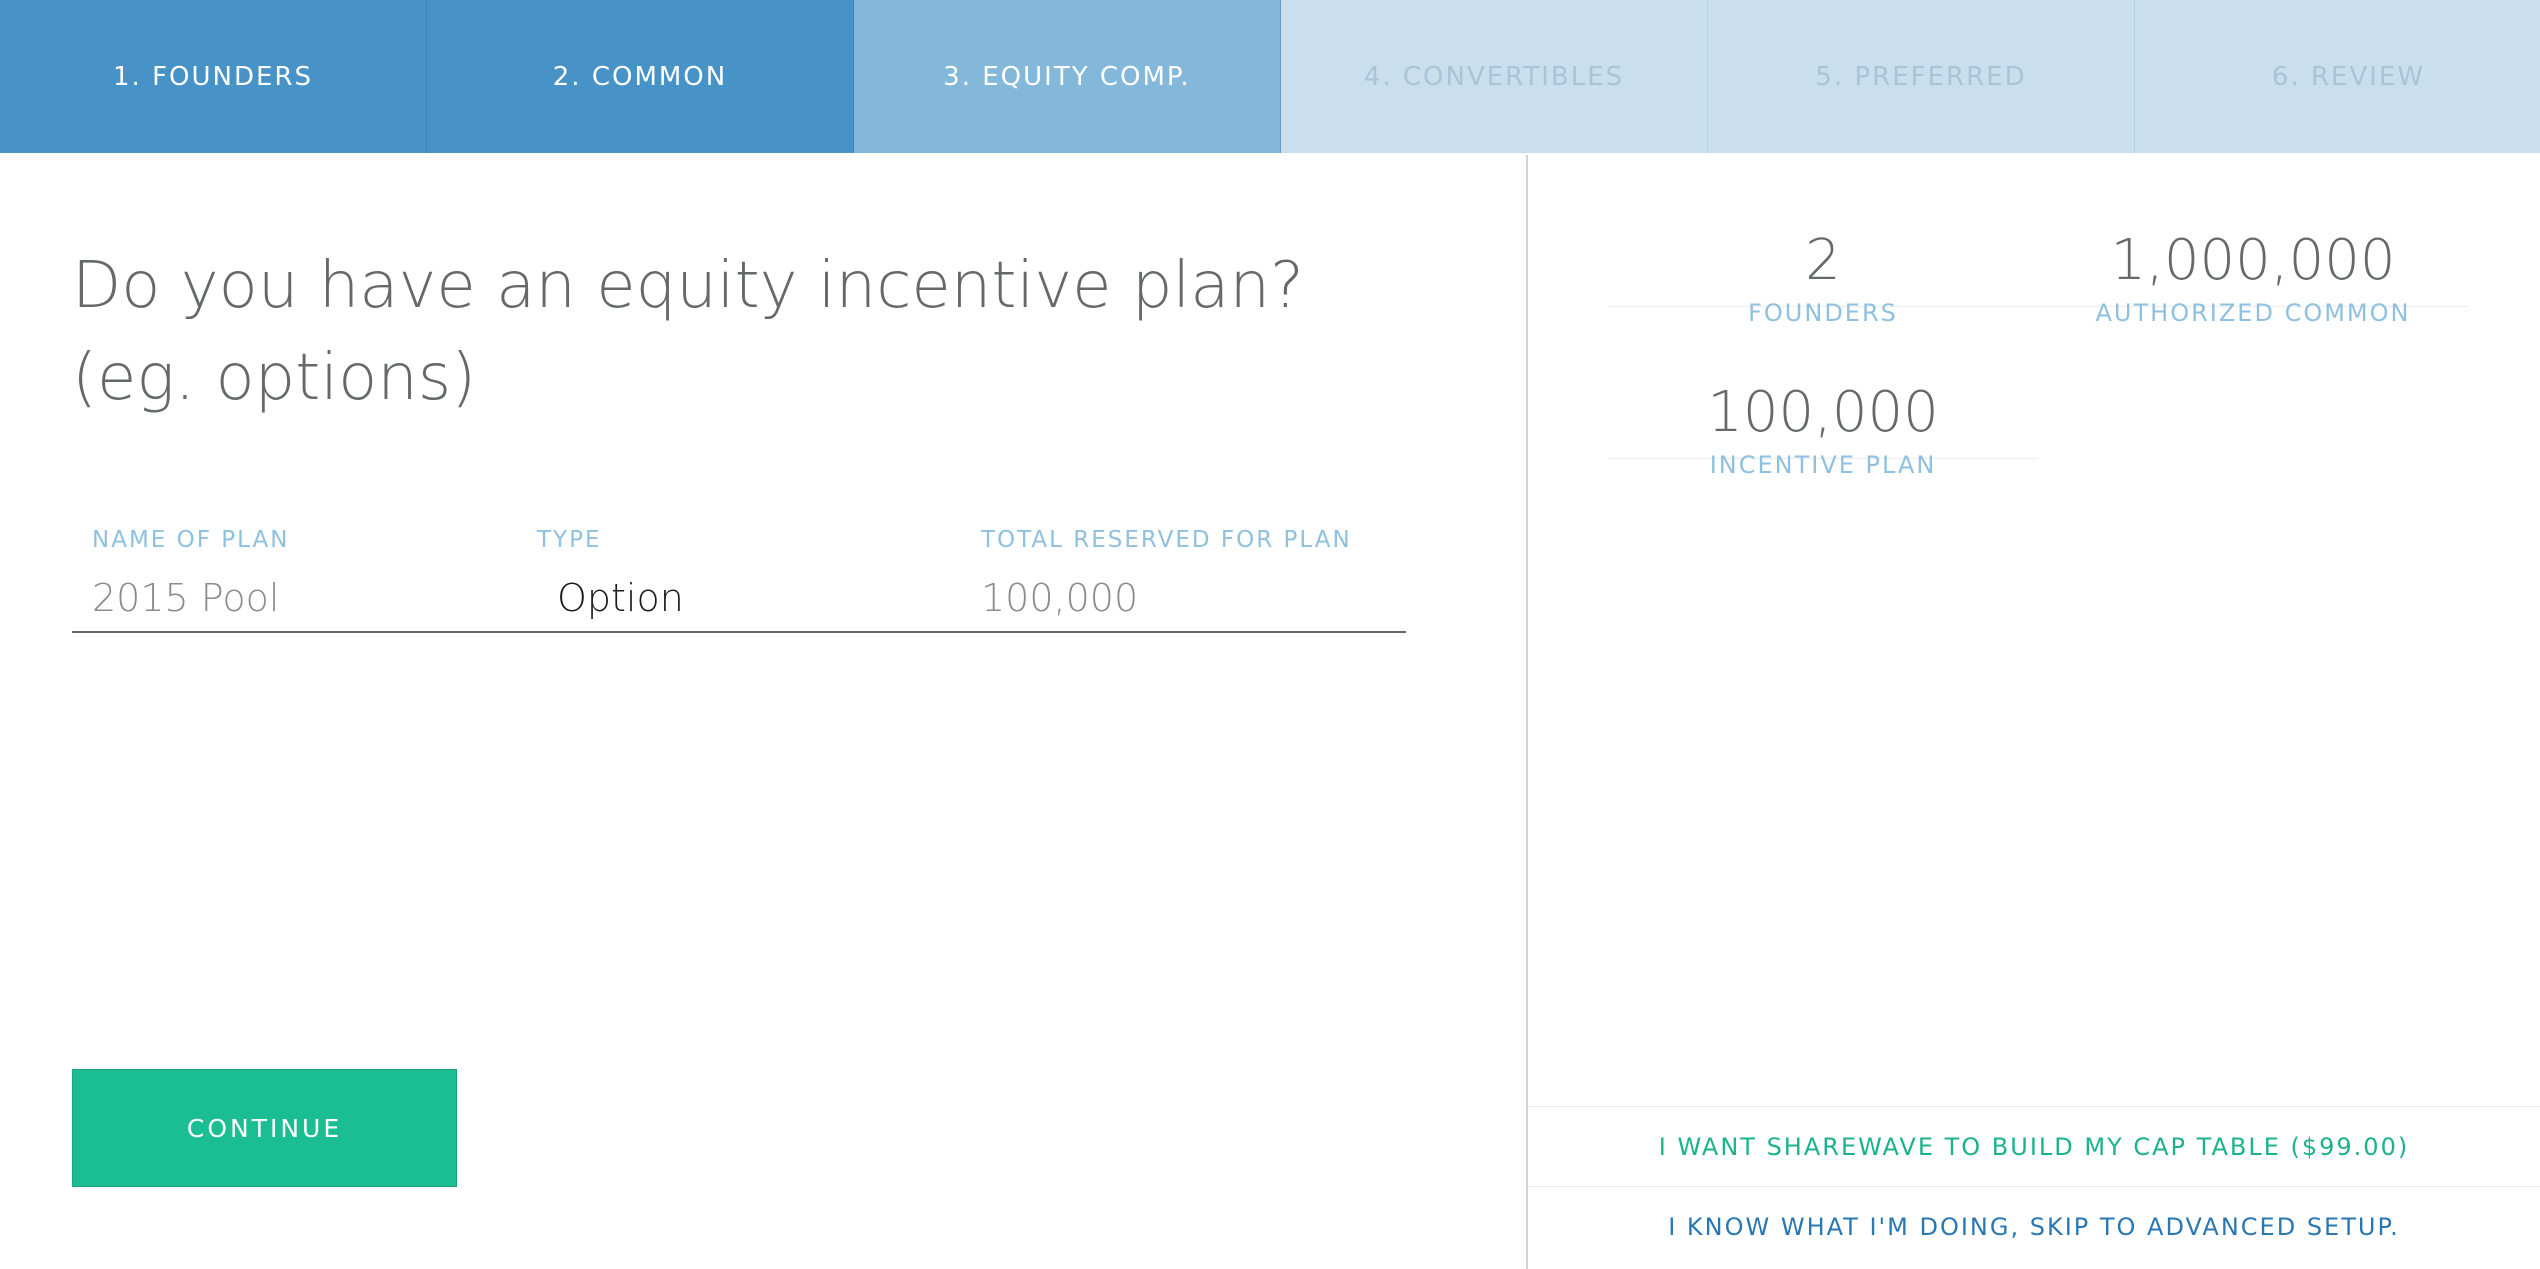 The height and width of the screenshot is (1269, 2540). Describe the element at coordinates (264, 1128) in the screenshot. I see `continue-button: CONTINUE` at that location.